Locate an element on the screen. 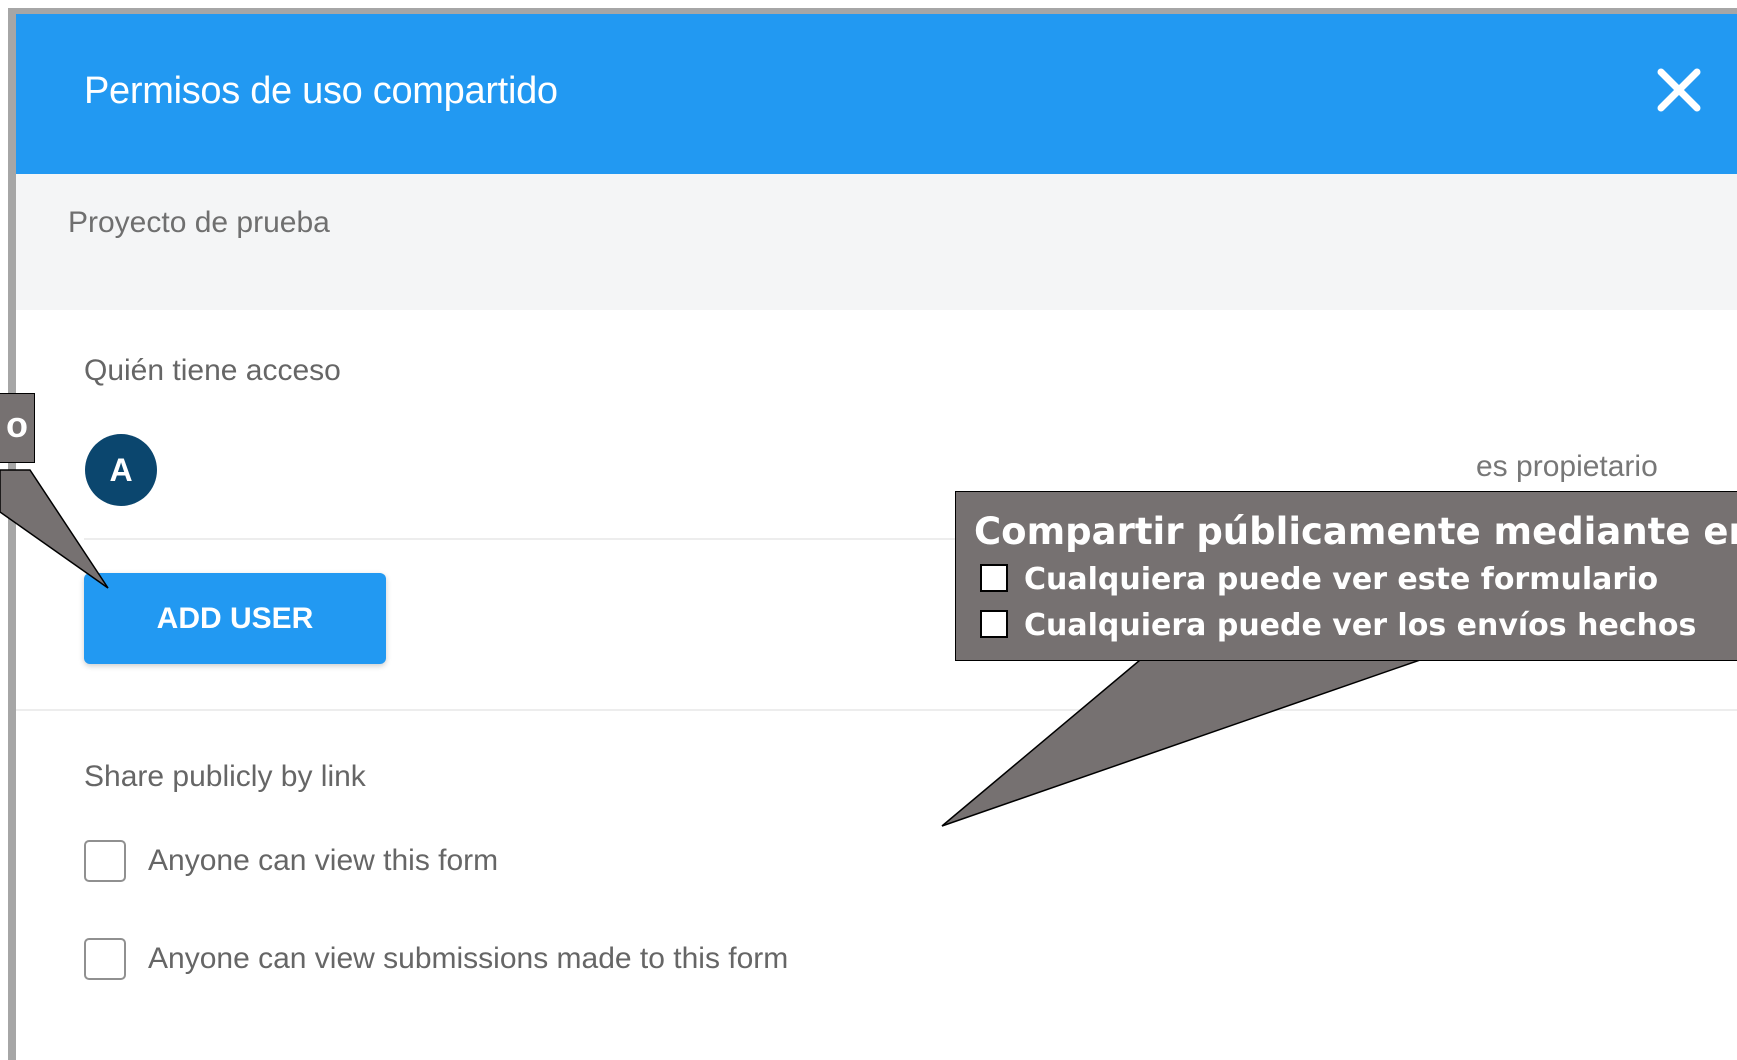 The image size is (1737, 1060). anyone-view-form-label: Anyone can view this form is located at coordinates (323, 860).